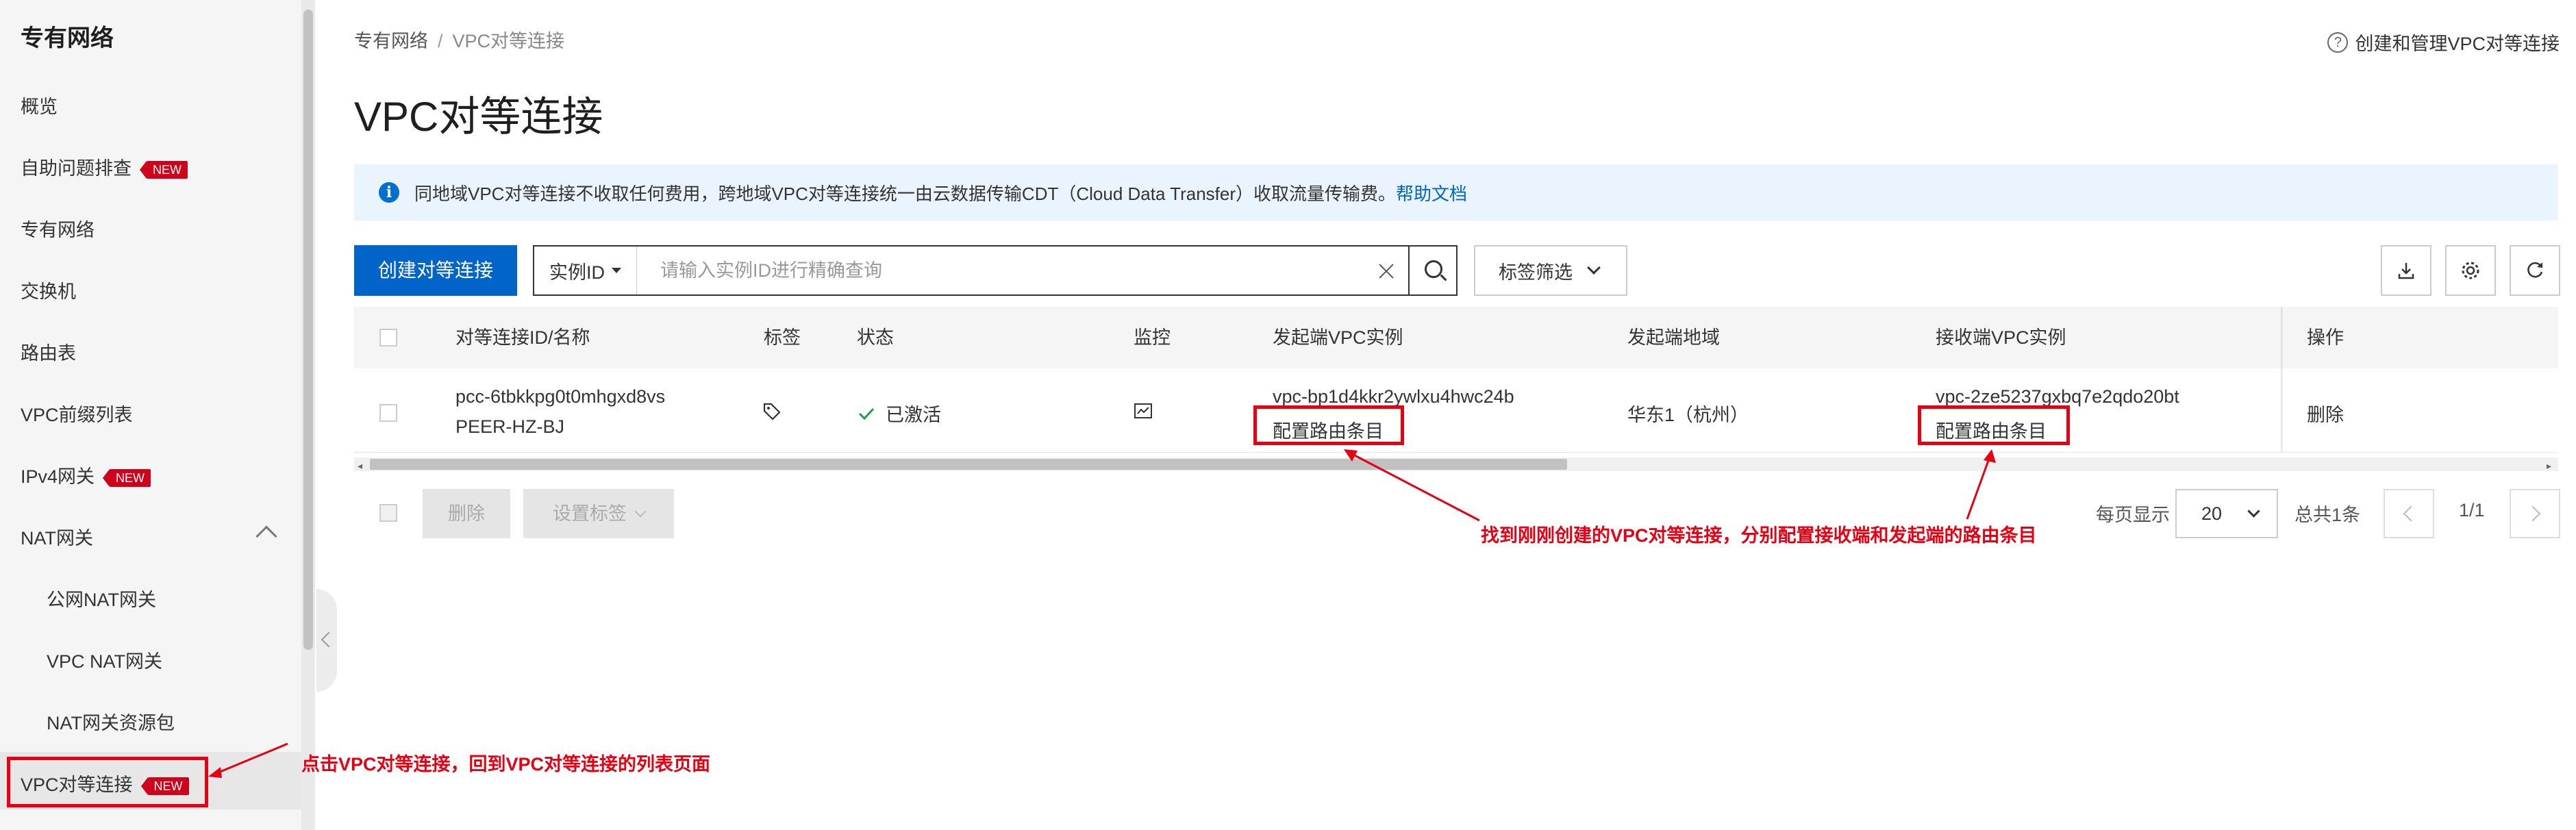 This screenshot has width=2576, height=830. I want to click on header-requester-region: 发起端地域, so click(1673, 337).